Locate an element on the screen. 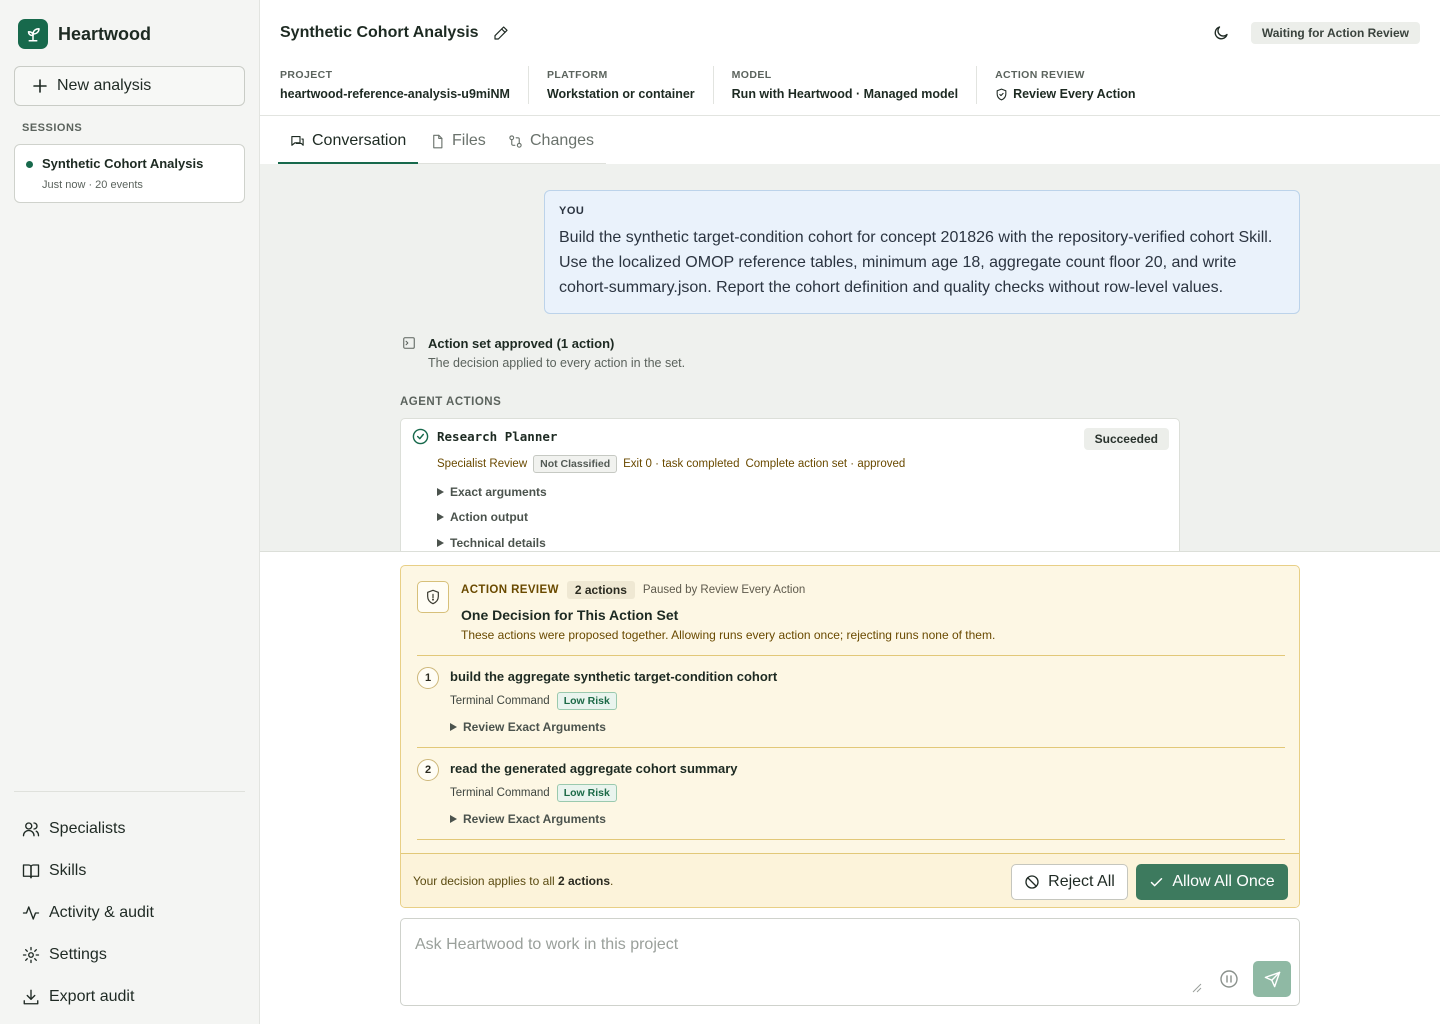 The height and width of the screenshot is (1024, 1440). tab-conversation: Conversation is located at coordinates (348, 141).